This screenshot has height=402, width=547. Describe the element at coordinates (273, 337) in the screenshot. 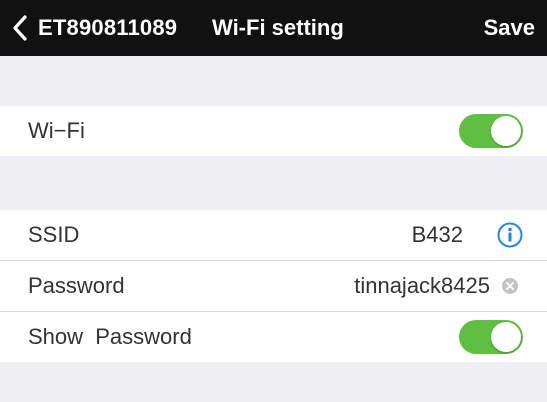

I see `show-password-row: Show Password` at that location.